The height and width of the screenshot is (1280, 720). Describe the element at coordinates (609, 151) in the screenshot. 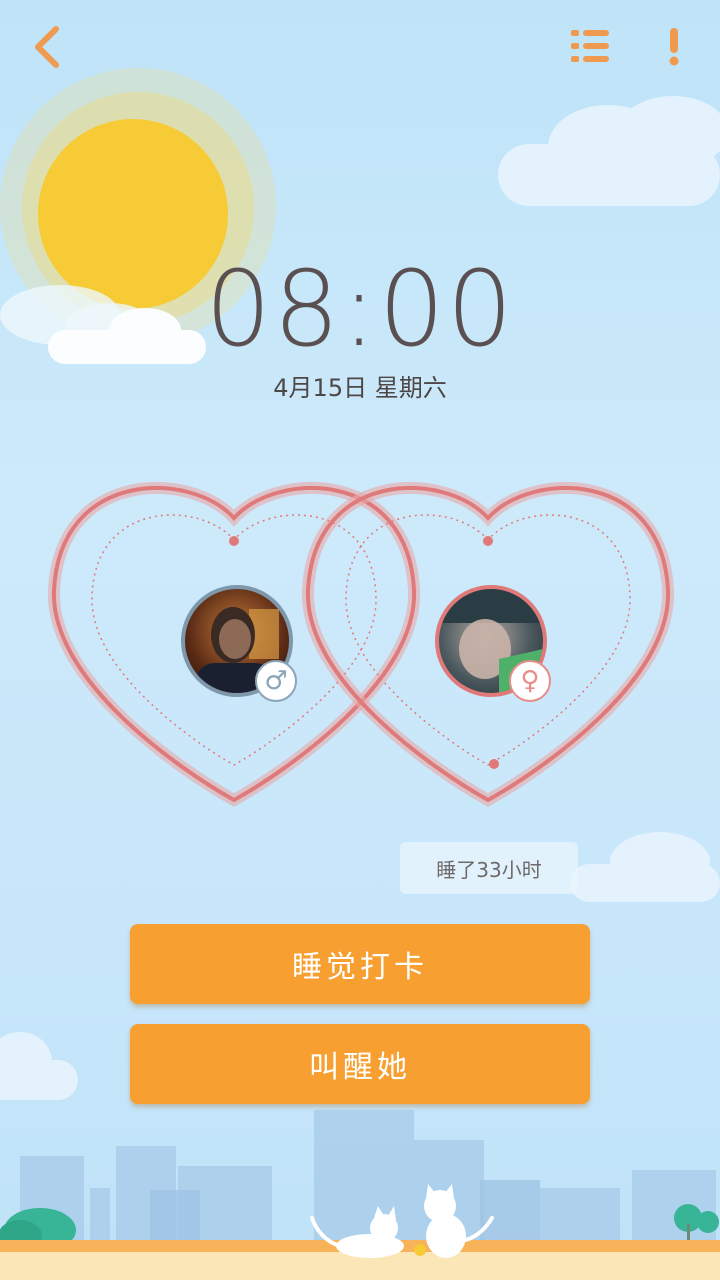

I see `cloud-top-right` at that location.